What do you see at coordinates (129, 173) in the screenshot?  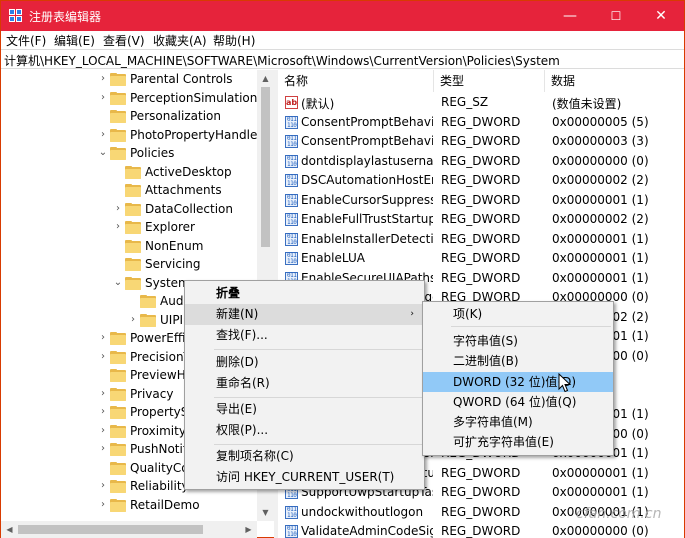 I see `tree-node: ActiveDesktop` at bounding box center [129, 173].